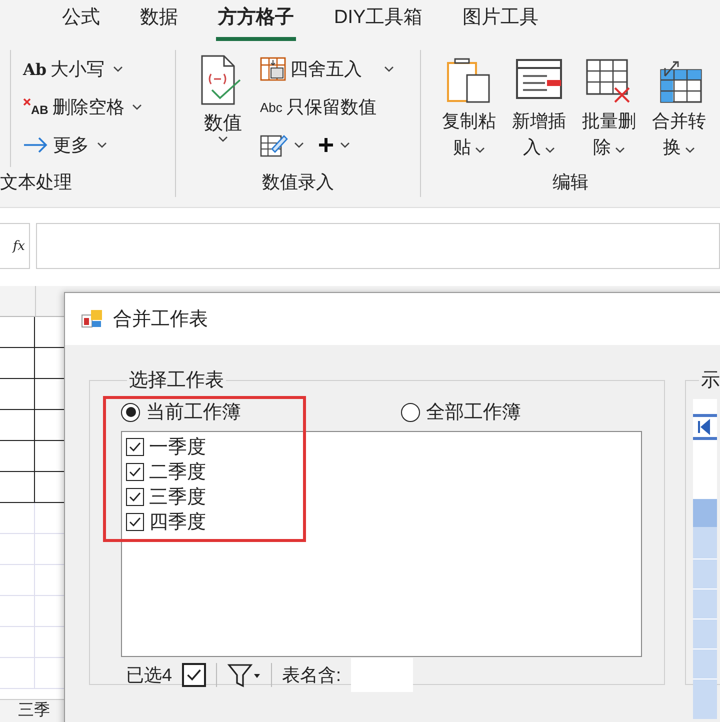 The height and width of the screenshot is (722, 720). Describe the element at coordinates (35, 69) in the screenshot. I see `case-icon: Ab` at that location.